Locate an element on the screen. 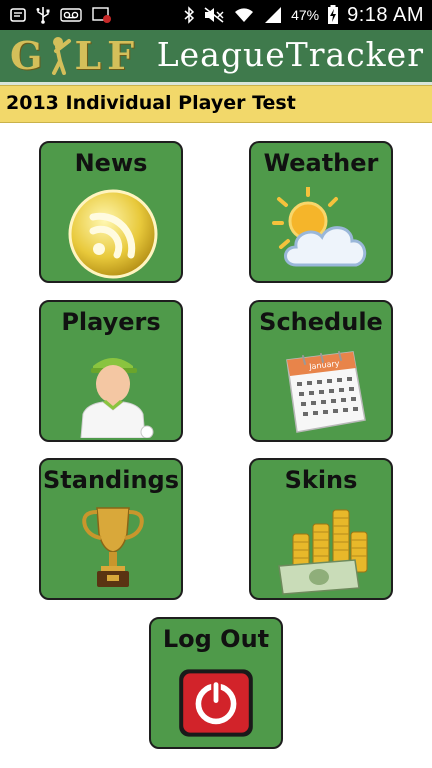 Image resolution: width=432 pixels, height=768 pixels. skins-label: Skins is located at coordinates (321, 480).